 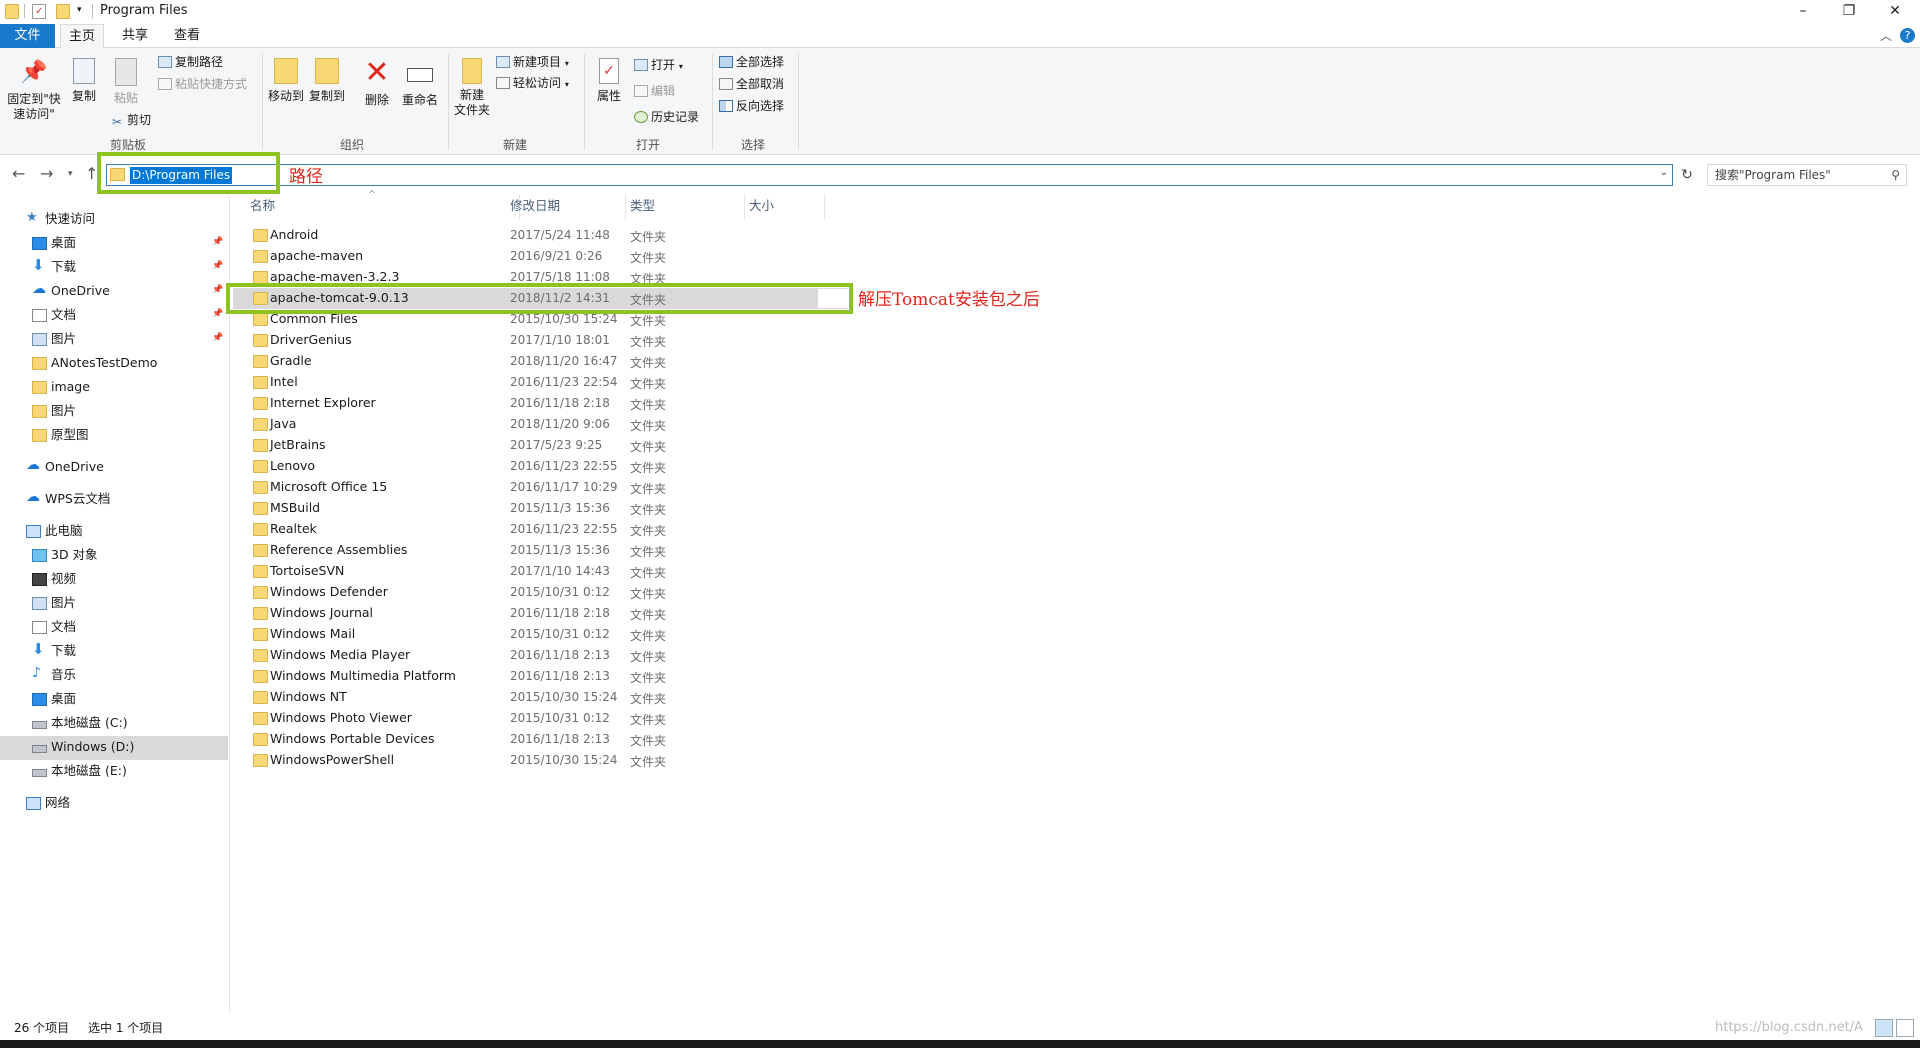 I want to click on copy-button: 复制, so click(x=84, y=81).